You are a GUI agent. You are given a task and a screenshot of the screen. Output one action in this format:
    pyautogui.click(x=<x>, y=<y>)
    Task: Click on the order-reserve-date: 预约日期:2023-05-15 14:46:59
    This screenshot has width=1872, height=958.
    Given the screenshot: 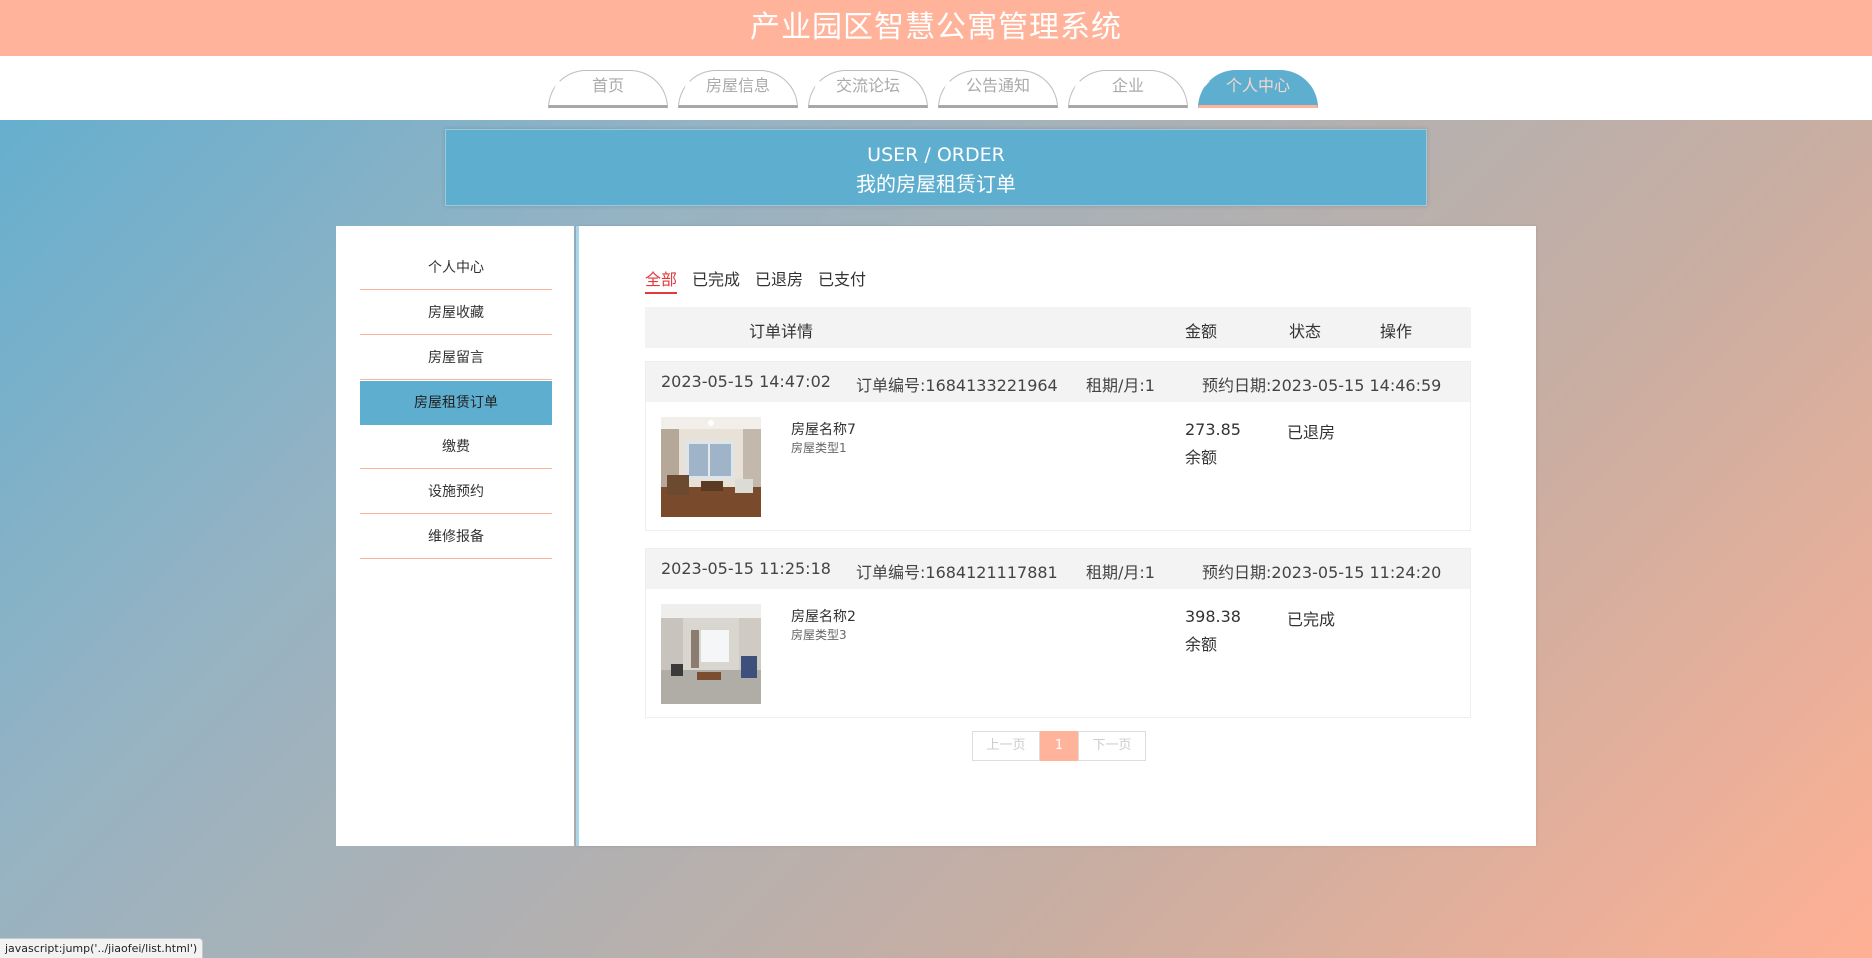 What is the action you would take?
    pyautogui.click(x=1322, y=385)
    